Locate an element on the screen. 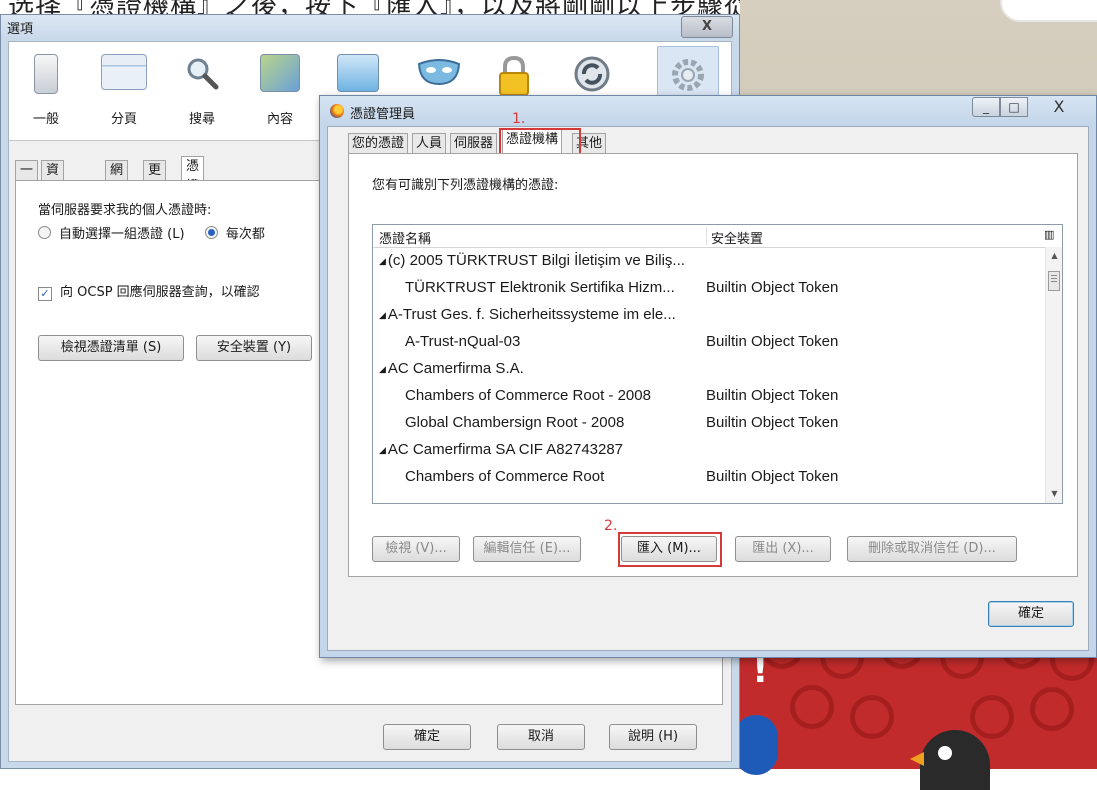 This screenshot has height=790, width=1097. client-cert-prompt: 當伺服器要求我的個人憑證時: is located at coordinates (125, 210).